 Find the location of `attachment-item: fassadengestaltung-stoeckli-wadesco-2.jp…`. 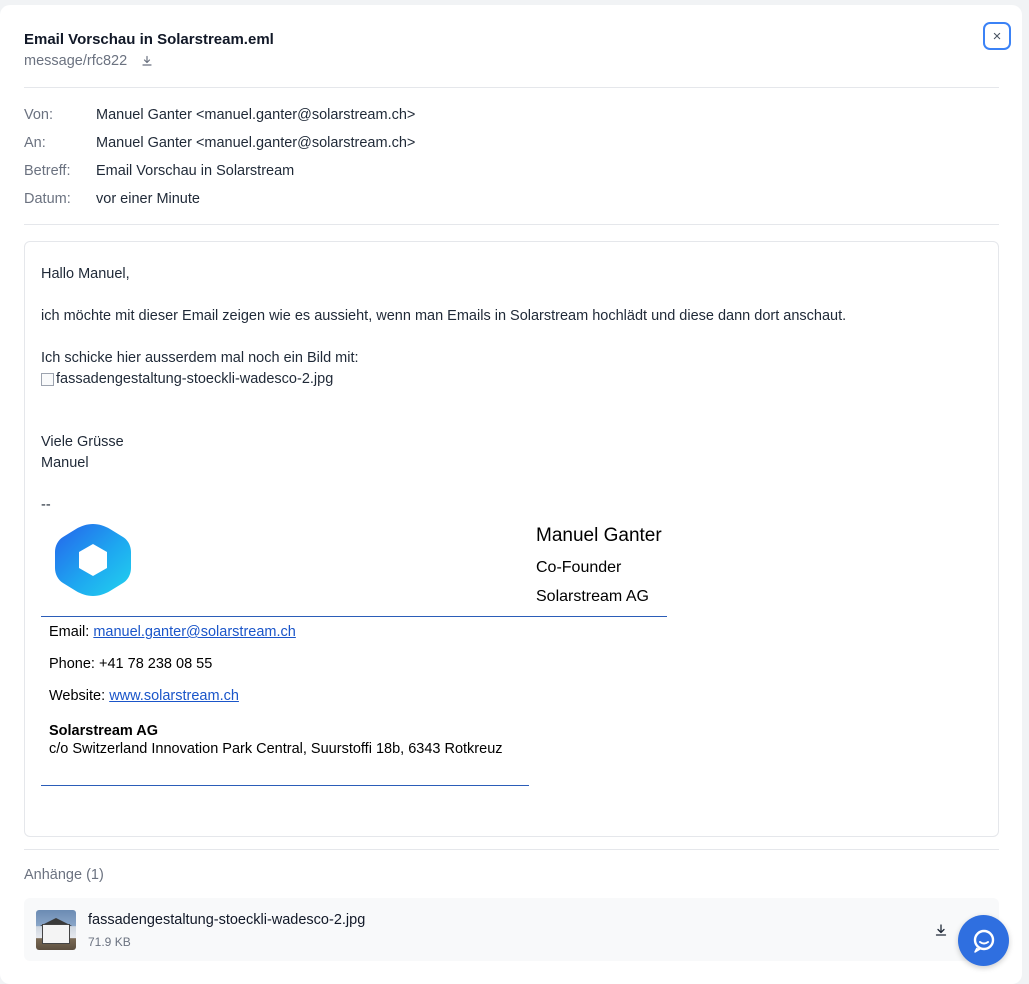

attachment-item: fassadengestaltung-stoeckli-wadesco-2.jp… is located at coordinates (511, 929).